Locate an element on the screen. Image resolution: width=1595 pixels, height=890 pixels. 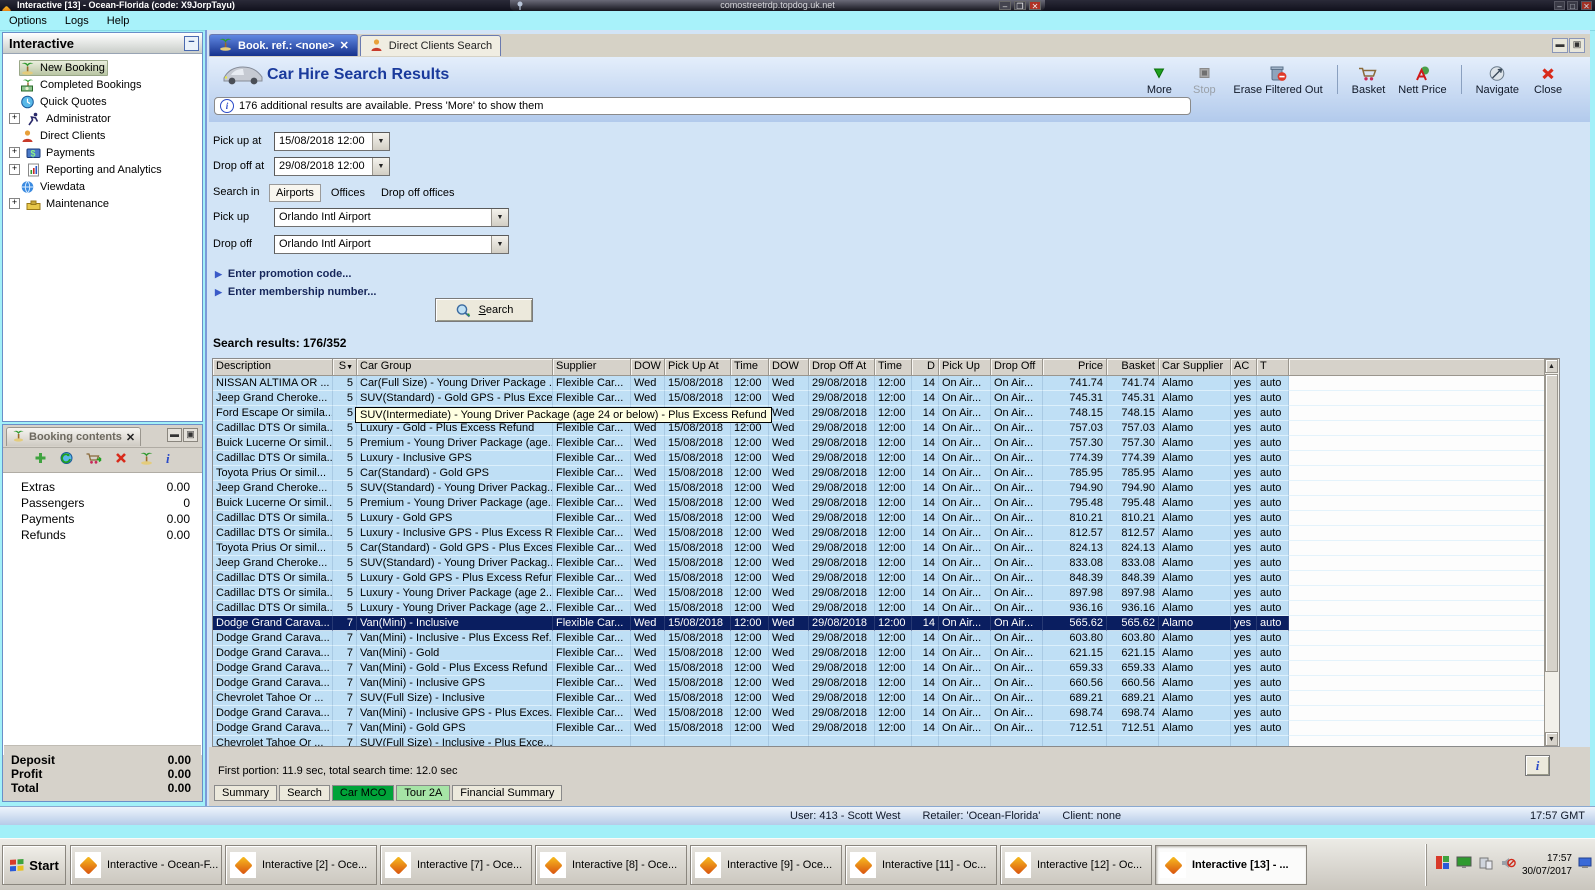
window-close-button: ✕ is located at coordinates (1586, 6).